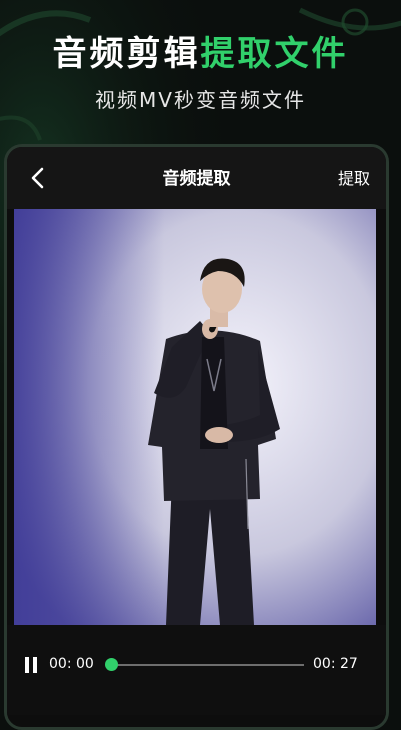 The width and height of the screenshot is (401, 730). What do you see at coordinates (111, 664) in the screenshot?
I see `progress-knob` at bounding box center [111, 664].